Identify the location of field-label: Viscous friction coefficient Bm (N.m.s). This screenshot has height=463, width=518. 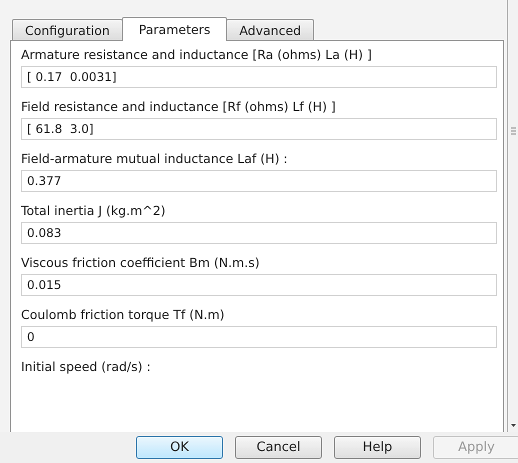
(141, 262).